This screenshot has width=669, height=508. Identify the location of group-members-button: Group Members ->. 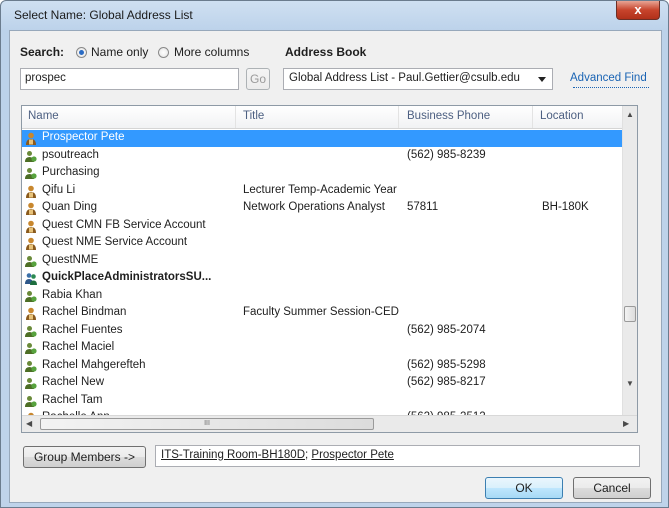
(84, 457).